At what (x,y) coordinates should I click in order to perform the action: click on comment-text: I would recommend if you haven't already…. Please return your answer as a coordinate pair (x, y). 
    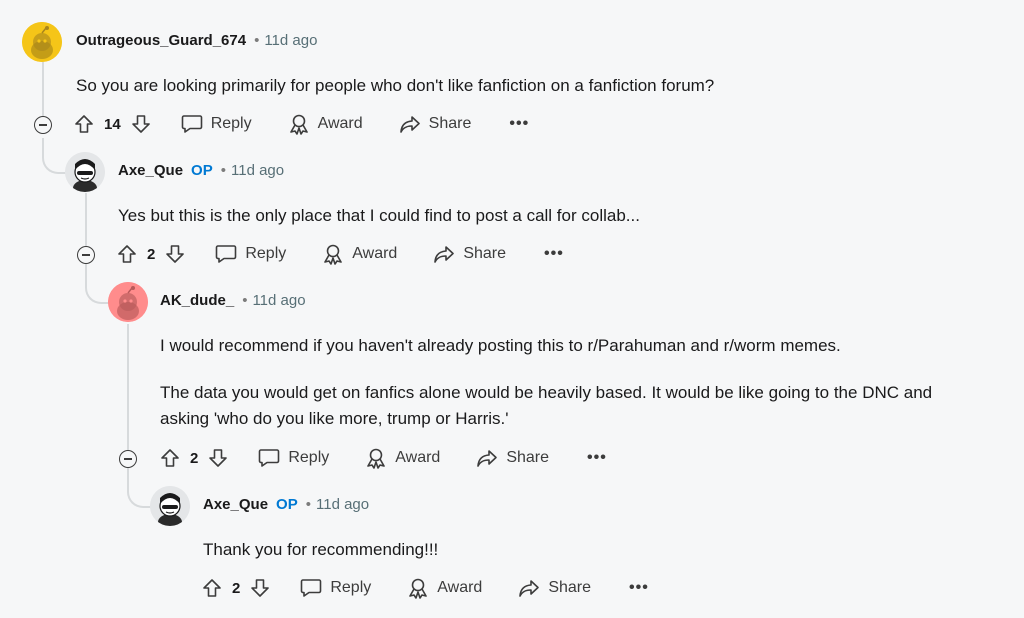
    Looking at the image, I should click on (374, 345).